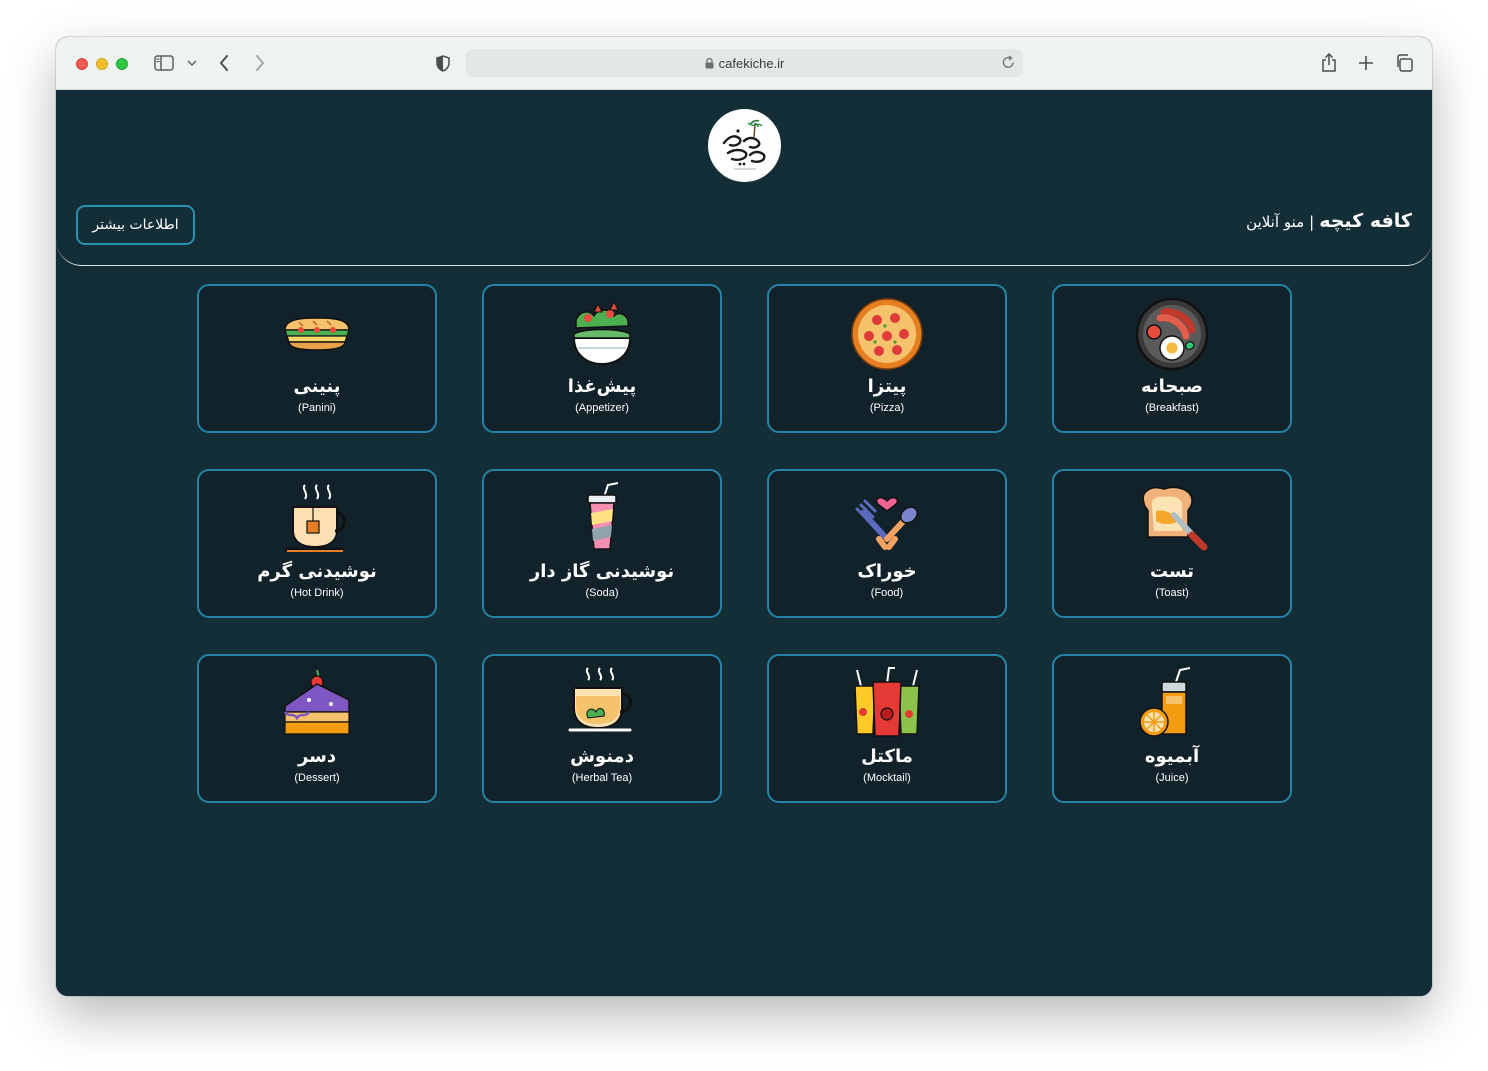 The height and width of the screenshot is (1071, 1488). Describe the element at coordinates (260, 63) in the screenshot. I see `forward-icon` at that location.